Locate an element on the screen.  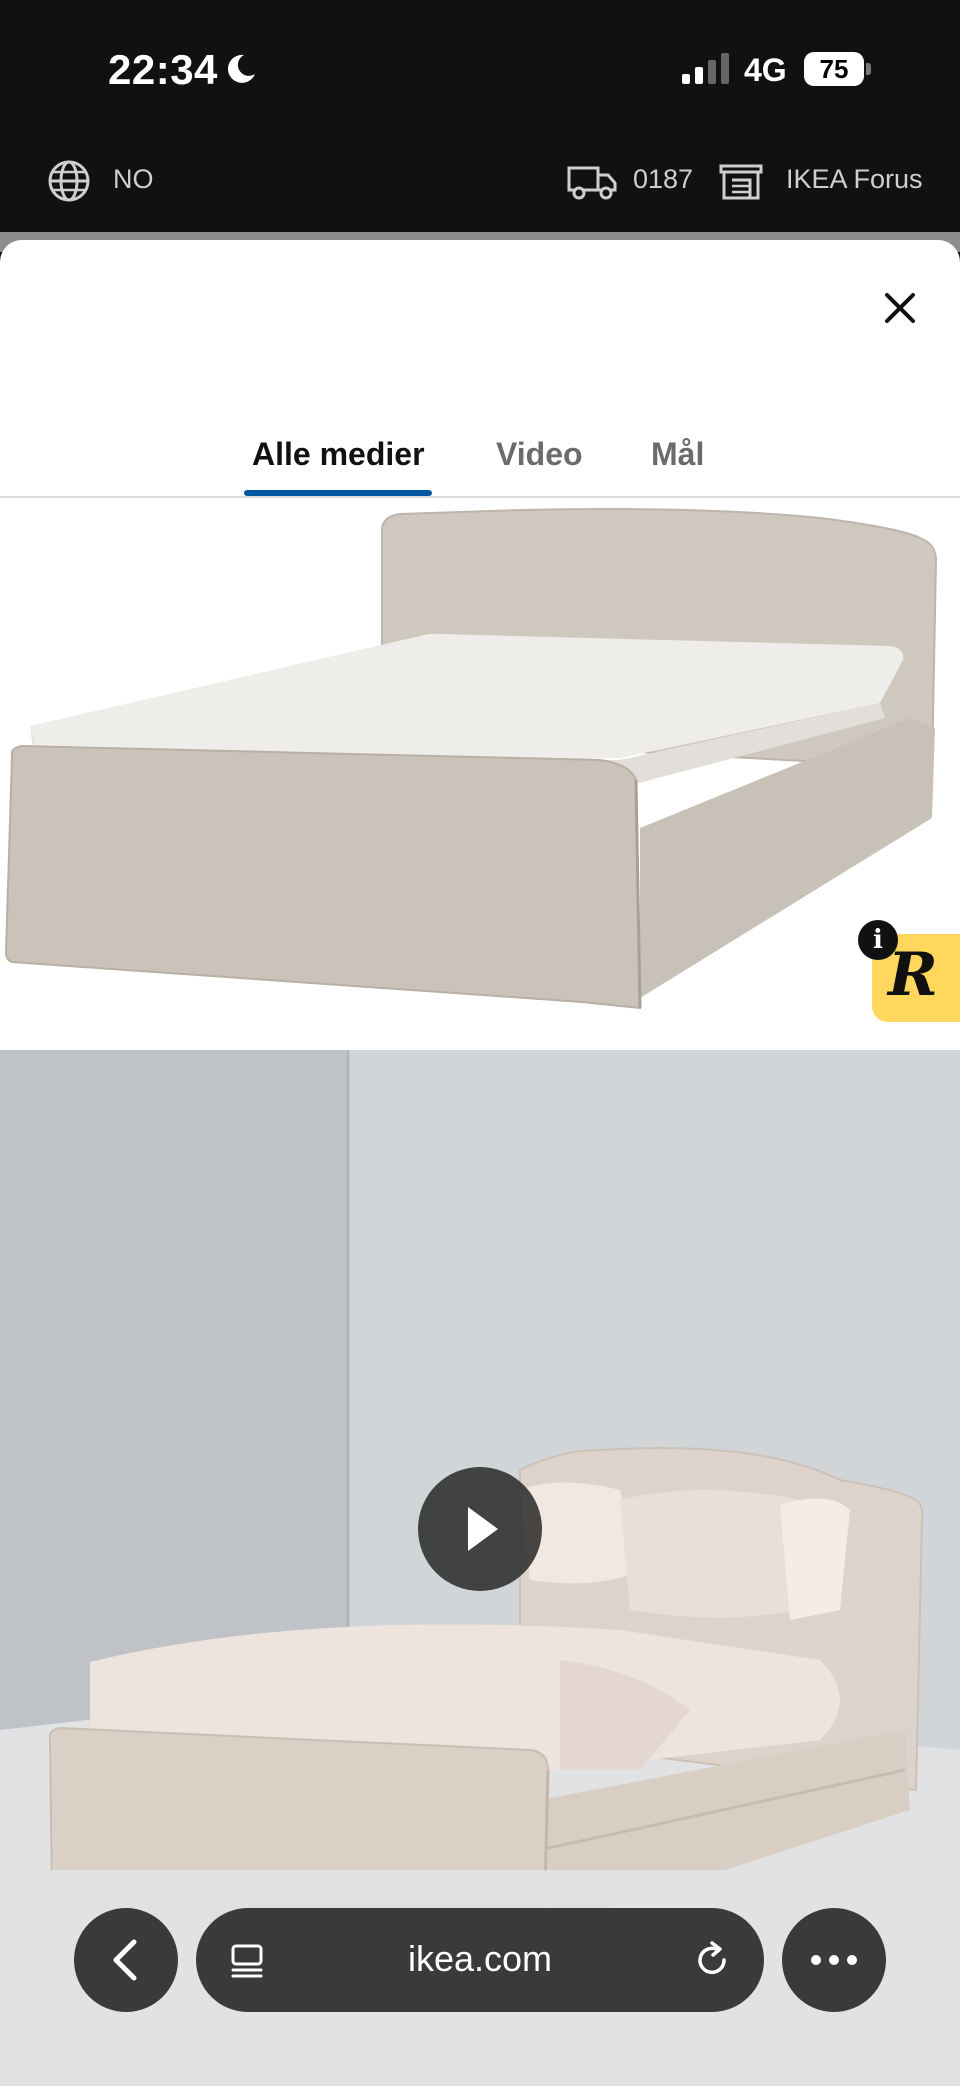
extension-logo: R is located at coordinates (913, 975).